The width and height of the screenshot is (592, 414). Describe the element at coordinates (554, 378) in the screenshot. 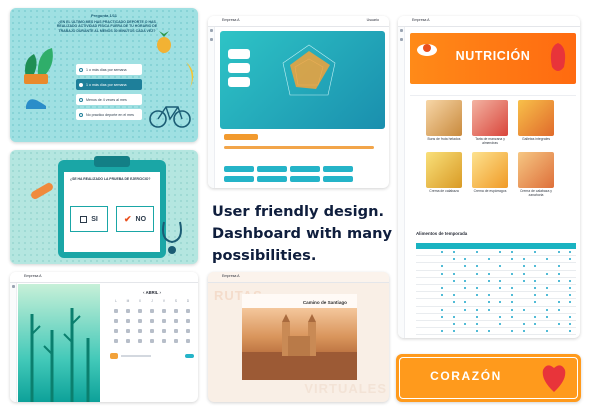

I see `heart-icon` at that location.